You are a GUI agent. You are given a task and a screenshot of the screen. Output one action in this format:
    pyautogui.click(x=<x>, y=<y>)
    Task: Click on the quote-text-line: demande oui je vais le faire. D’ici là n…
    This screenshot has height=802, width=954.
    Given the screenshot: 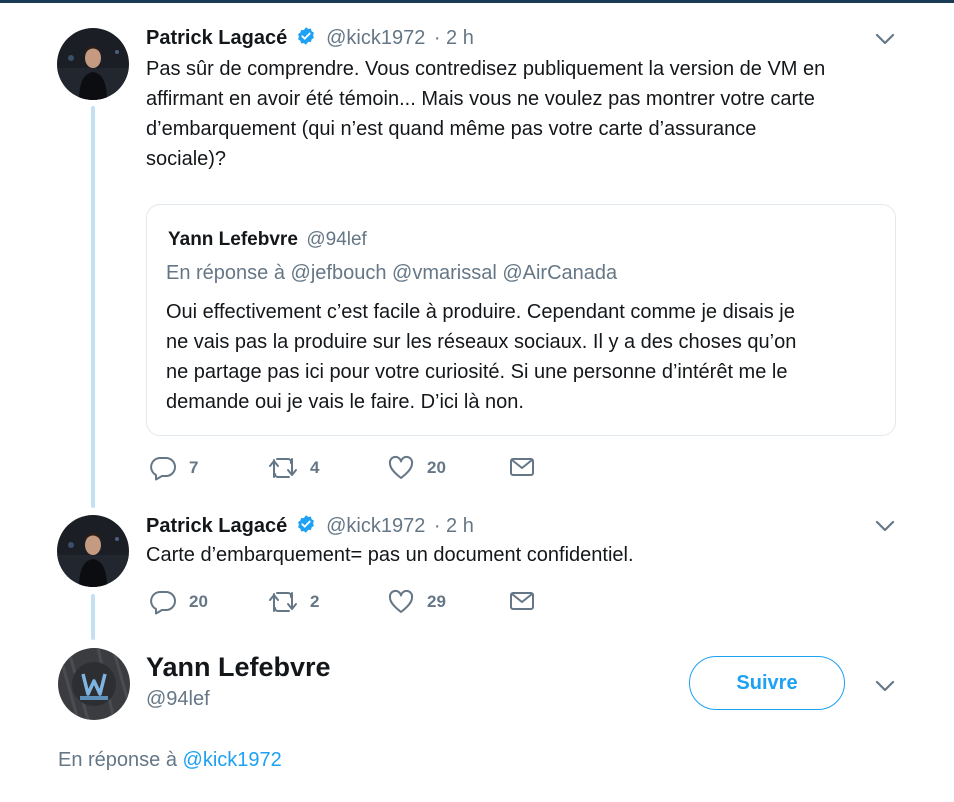 What is the action you would take?
    pyautogui.click(x=345, y=402)
    